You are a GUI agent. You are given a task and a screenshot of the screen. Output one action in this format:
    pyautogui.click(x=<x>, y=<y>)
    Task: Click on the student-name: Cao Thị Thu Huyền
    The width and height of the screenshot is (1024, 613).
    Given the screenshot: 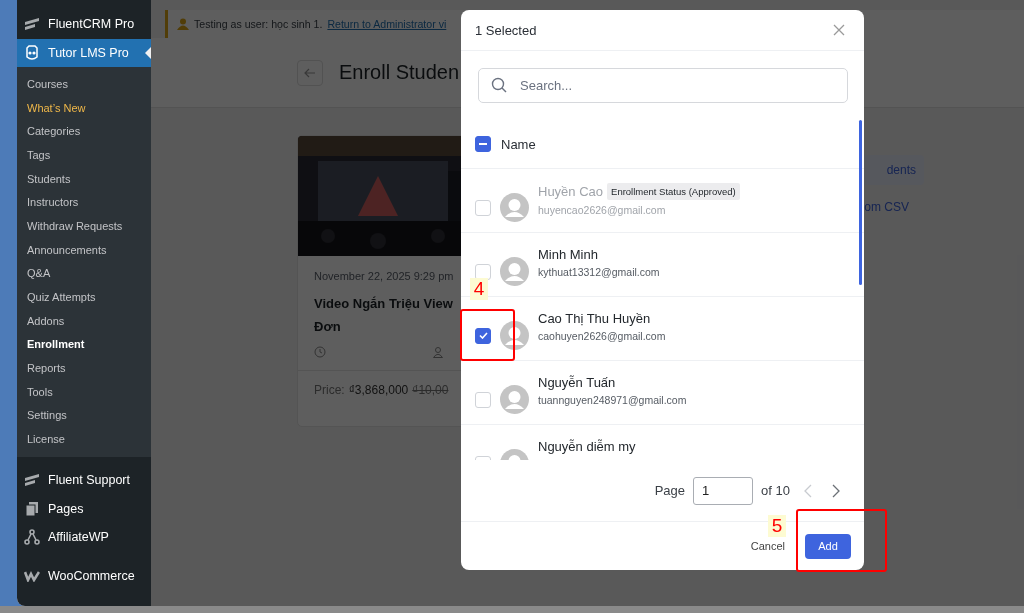 What is the action you would take?
    pyautogui.click(x=594, y=318)
    